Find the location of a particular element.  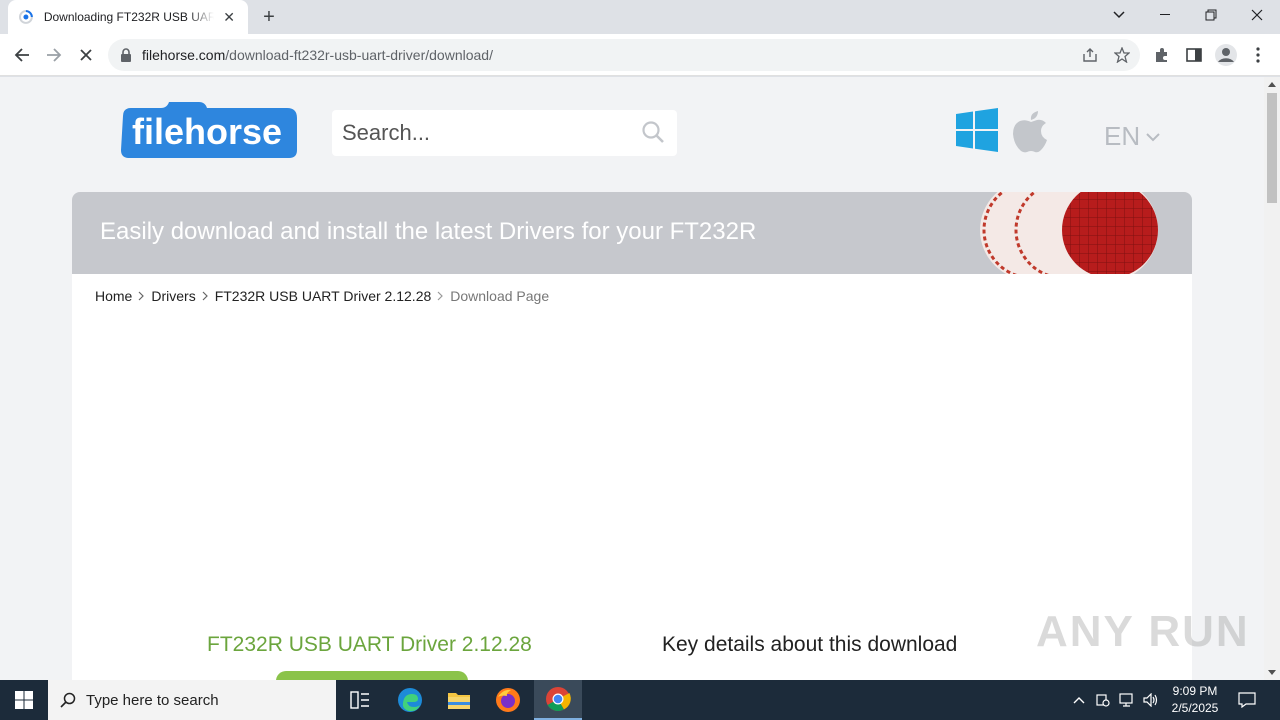

url-domain: filehorse.com is located at coordinates (184, 55).